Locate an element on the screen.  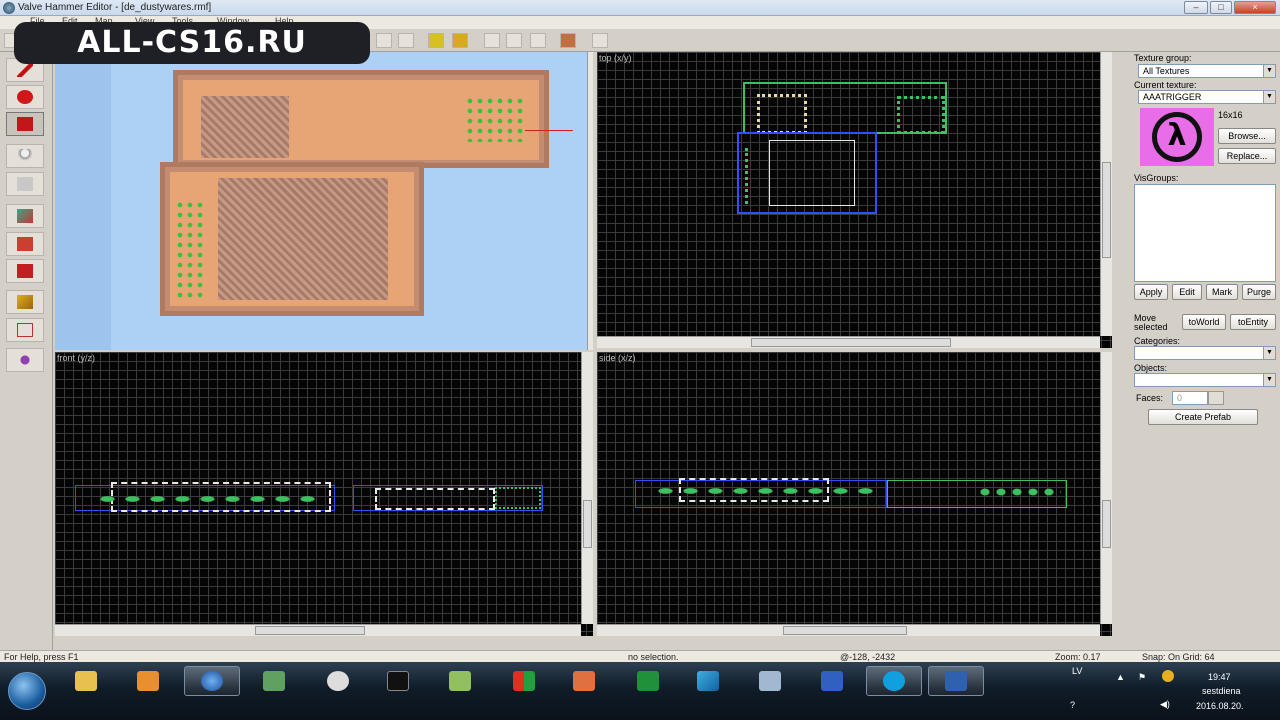
side-horizontal-scrollbar is located at coordinates (848, 630).